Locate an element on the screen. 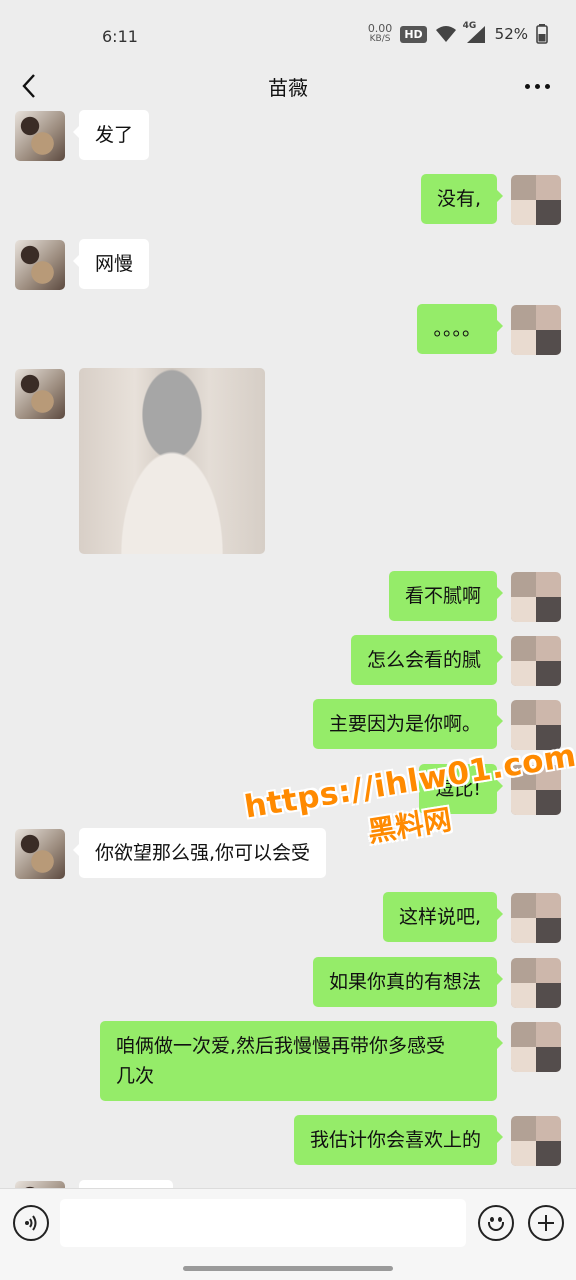  voice-icon is located at coordinates (31, 1223).